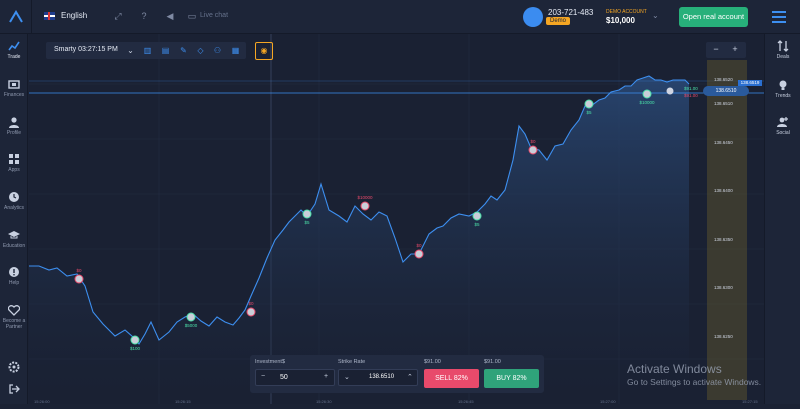  I want to click on balance: $10,000, so click(620, 20).